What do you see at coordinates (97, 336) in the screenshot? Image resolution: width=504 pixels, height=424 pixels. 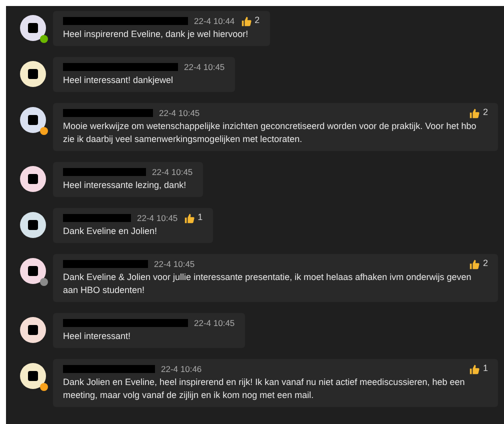 I see `message-text: Heel interessant!` at bounding box center [97, 336].